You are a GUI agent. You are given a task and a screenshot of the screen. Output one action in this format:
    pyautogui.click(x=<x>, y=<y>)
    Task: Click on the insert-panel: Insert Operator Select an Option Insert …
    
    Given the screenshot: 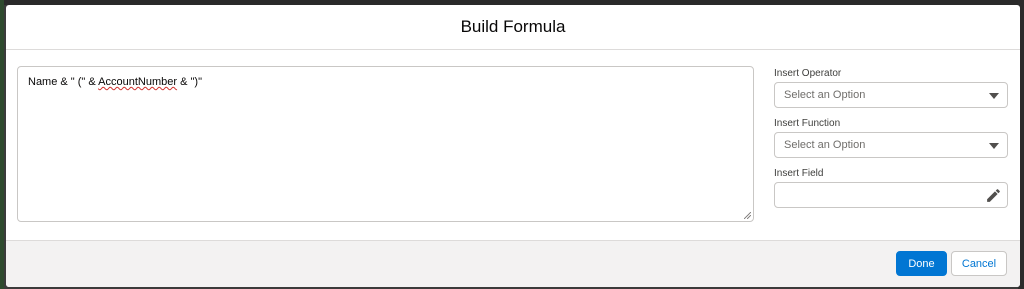 What is the action you would take?
    pyautogui.click(x=891, y=138)
    